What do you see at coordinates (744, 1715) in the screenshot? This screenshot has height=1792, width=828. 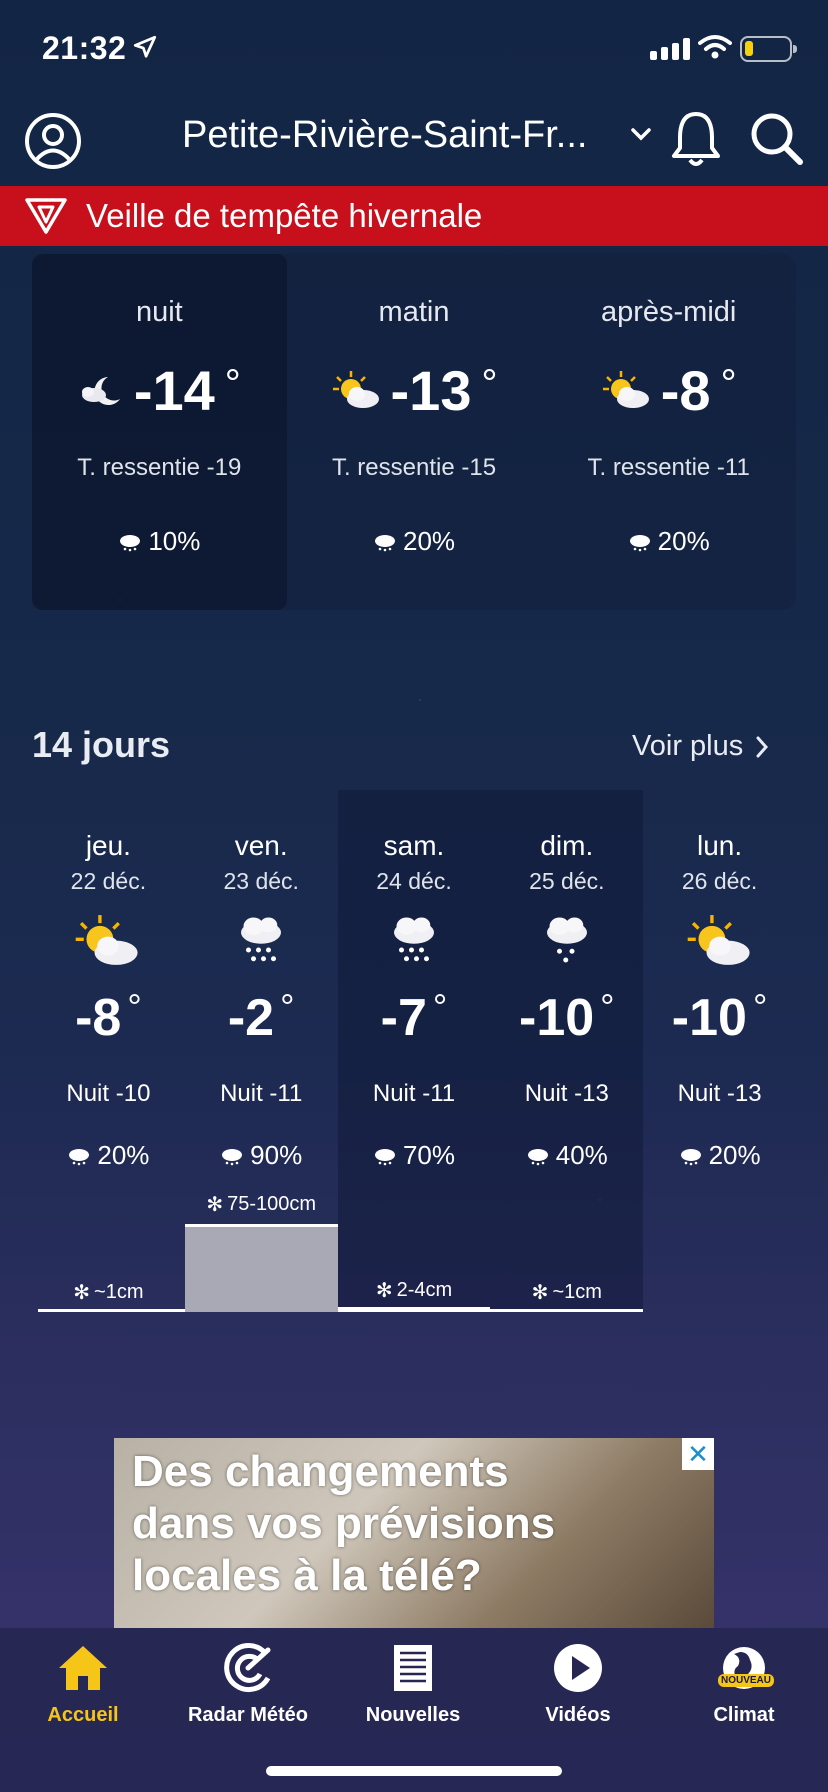 I see `nav-label: Climat` at bounding box center [744, 1715].